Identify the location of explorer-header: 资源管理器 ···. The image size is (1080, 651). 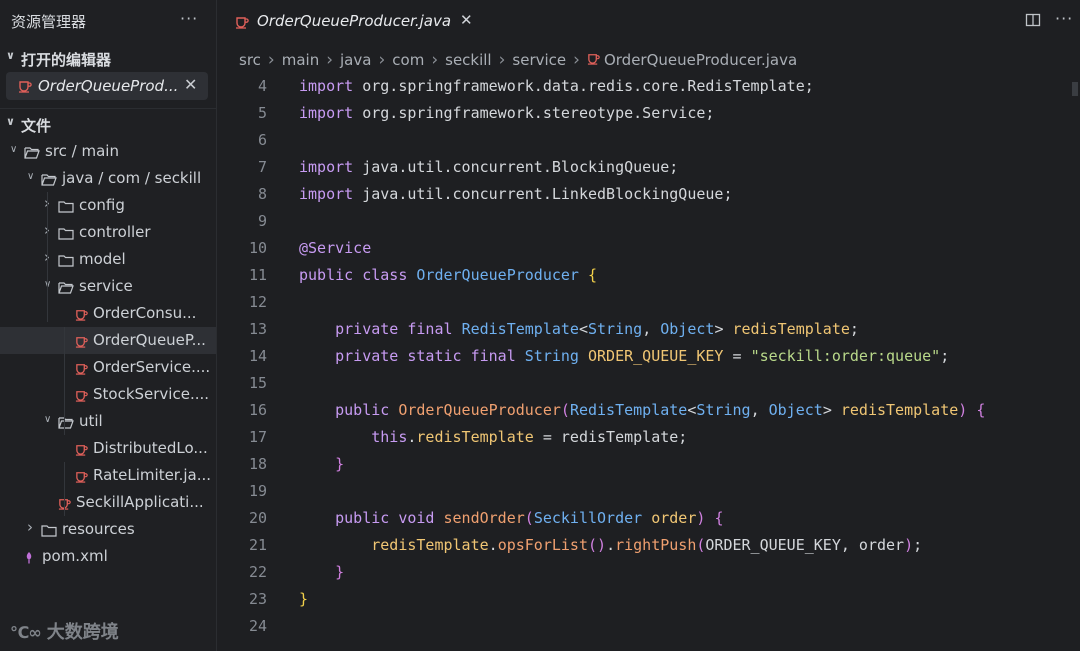
(108, 21).